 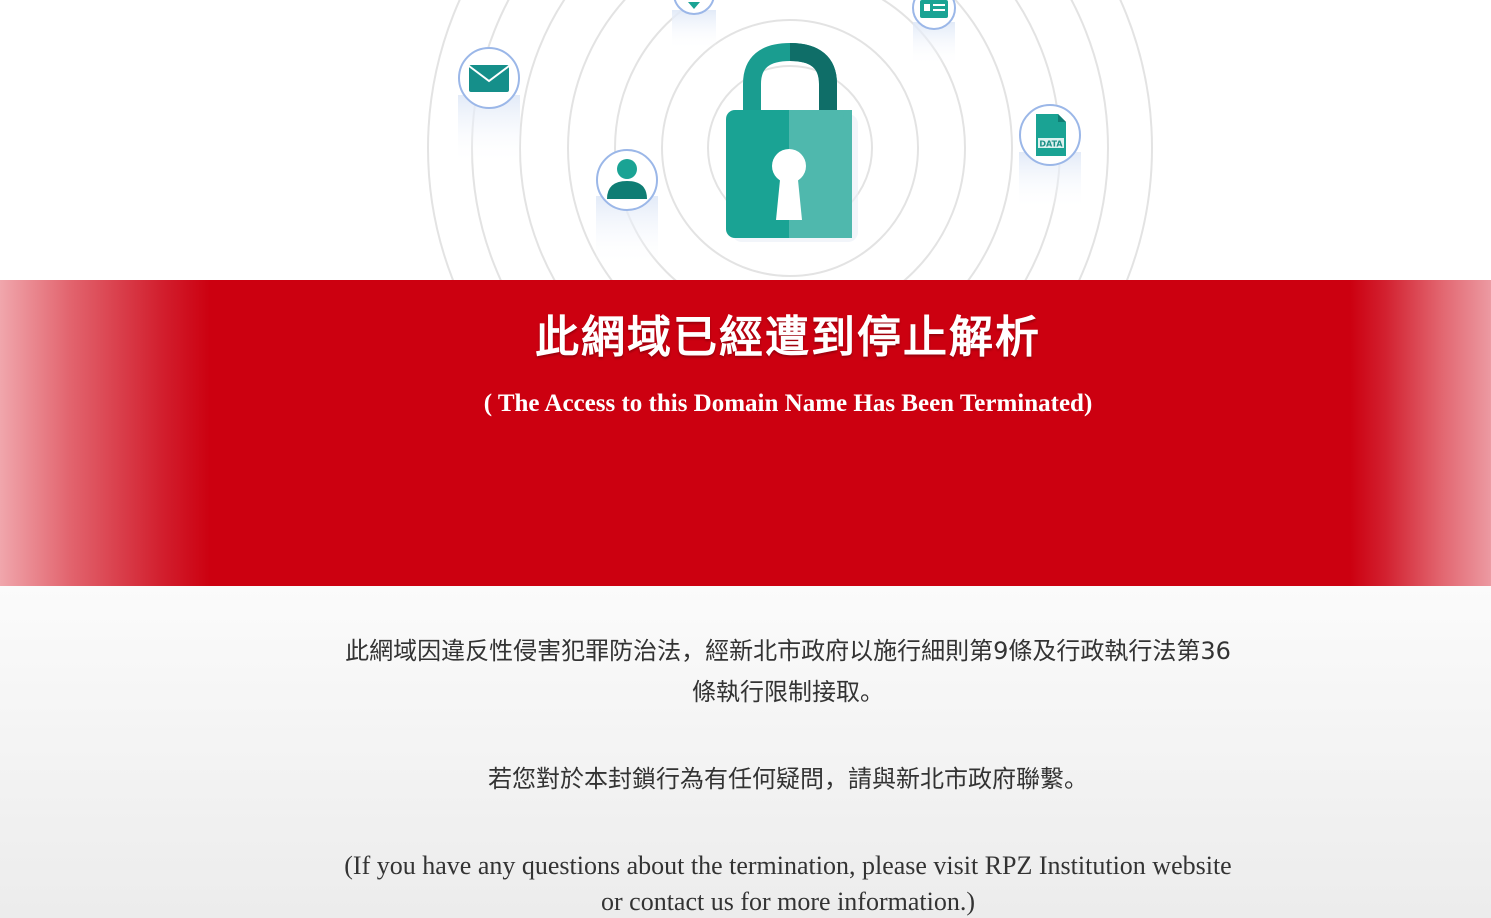 I want to click on banner-title: 此網域已經遭到停止解析, so click(x=788, y=337).